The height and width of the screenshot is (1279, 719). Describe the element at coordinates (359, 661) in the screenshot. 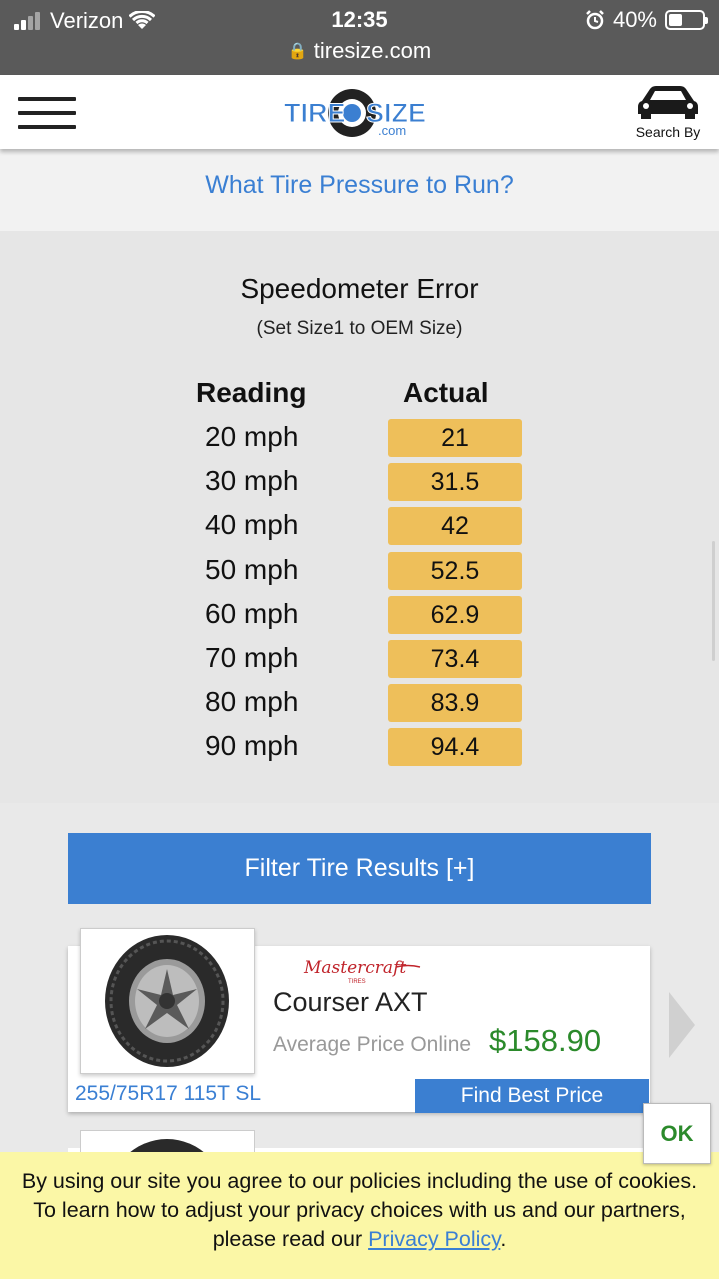

I see `table-row: 70 mph 73.4` at that location.